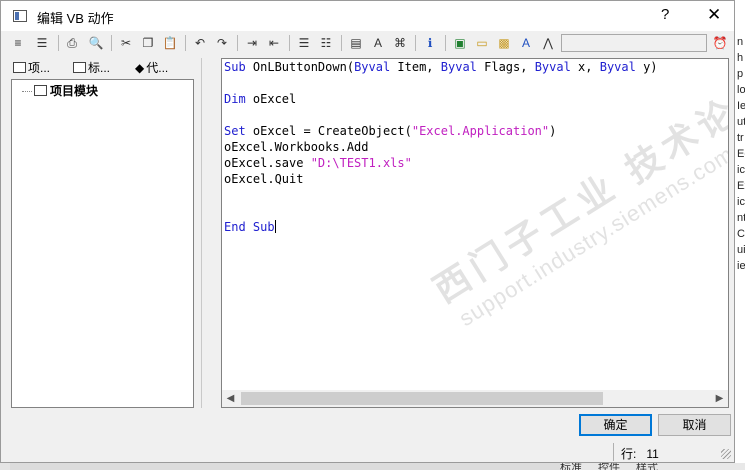 This screenshot has height=470, width=745. Describe the element at coordinates (441, 227) in the screenshot. I see `code-line: End Sub` at that location.